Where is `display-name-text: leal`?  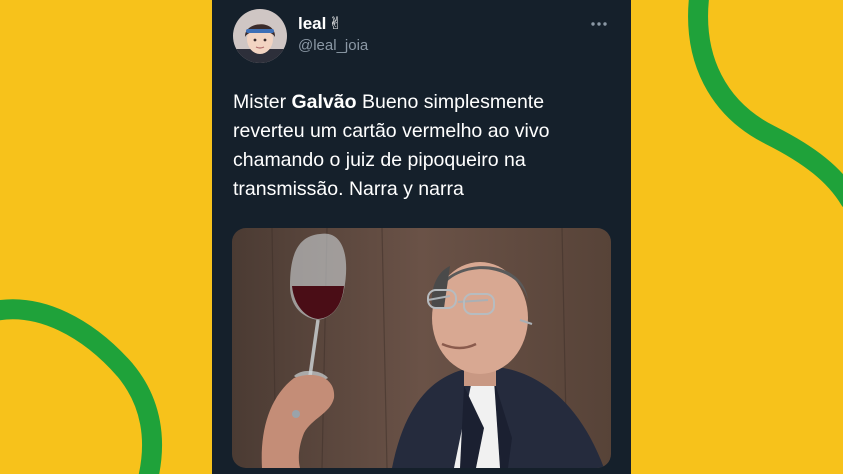 display-name-text: leal is located at coordinates (312, 23).